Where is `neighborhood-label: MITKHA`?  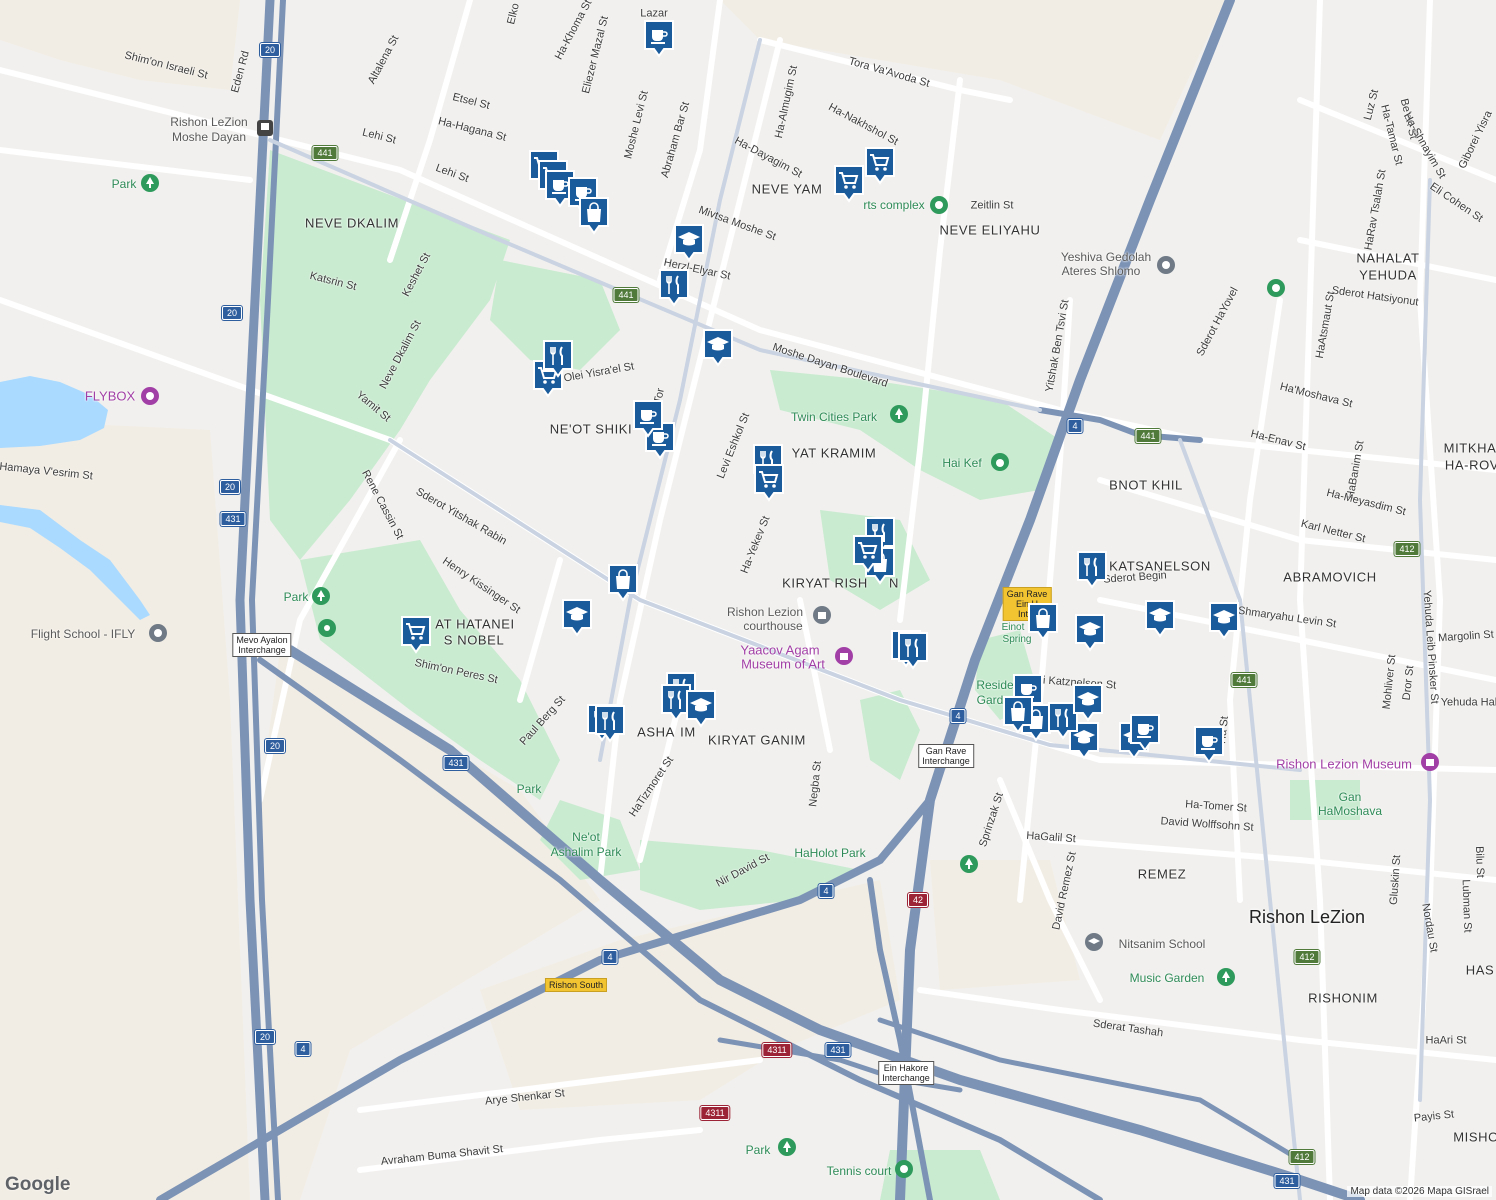 neighborhood-label: MITKHA is located at coordinates (1469, 448).